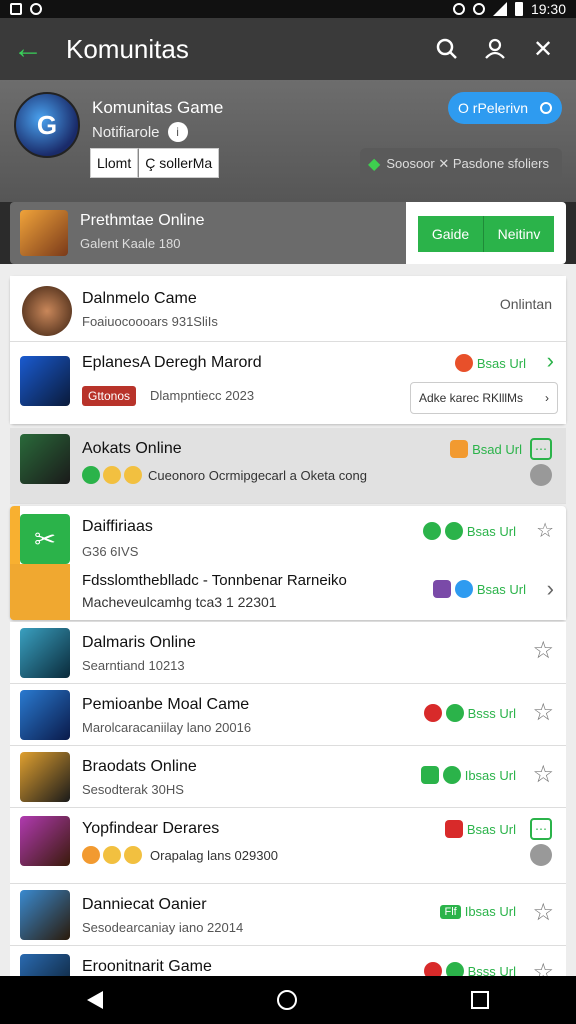 The height and width of the screenshot is (1024, 576). Describe the element at coordinates (543, 49) in the screenshot. I see `close-icon: ✕` at that location.